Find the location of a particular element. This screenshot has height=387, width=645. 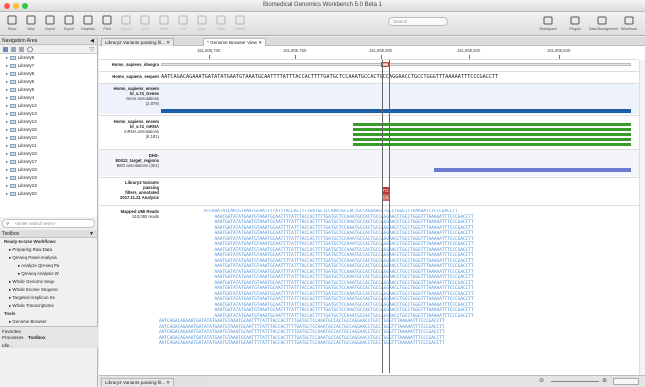

nav-item-library5: ▸ Library5 is located at coordinates (48, 90).